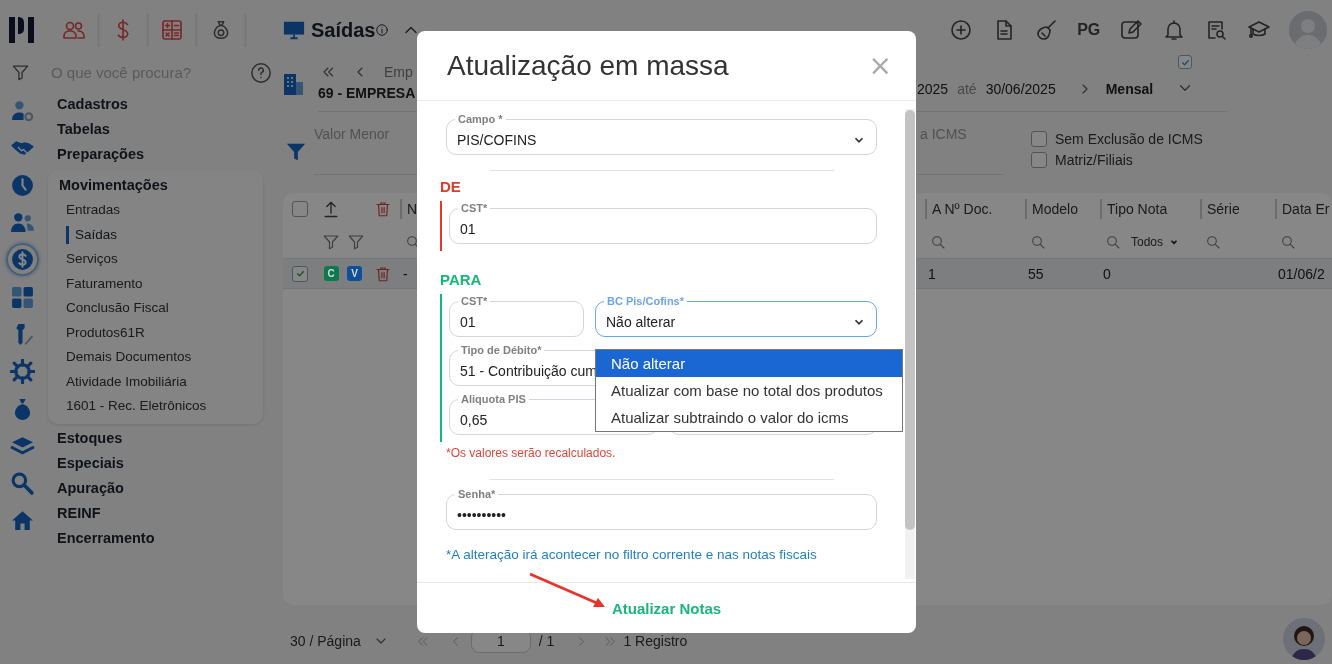  Describe the element at coordinates (461, 279) in the screenshot. I see `section-heading: PARA` at that location.